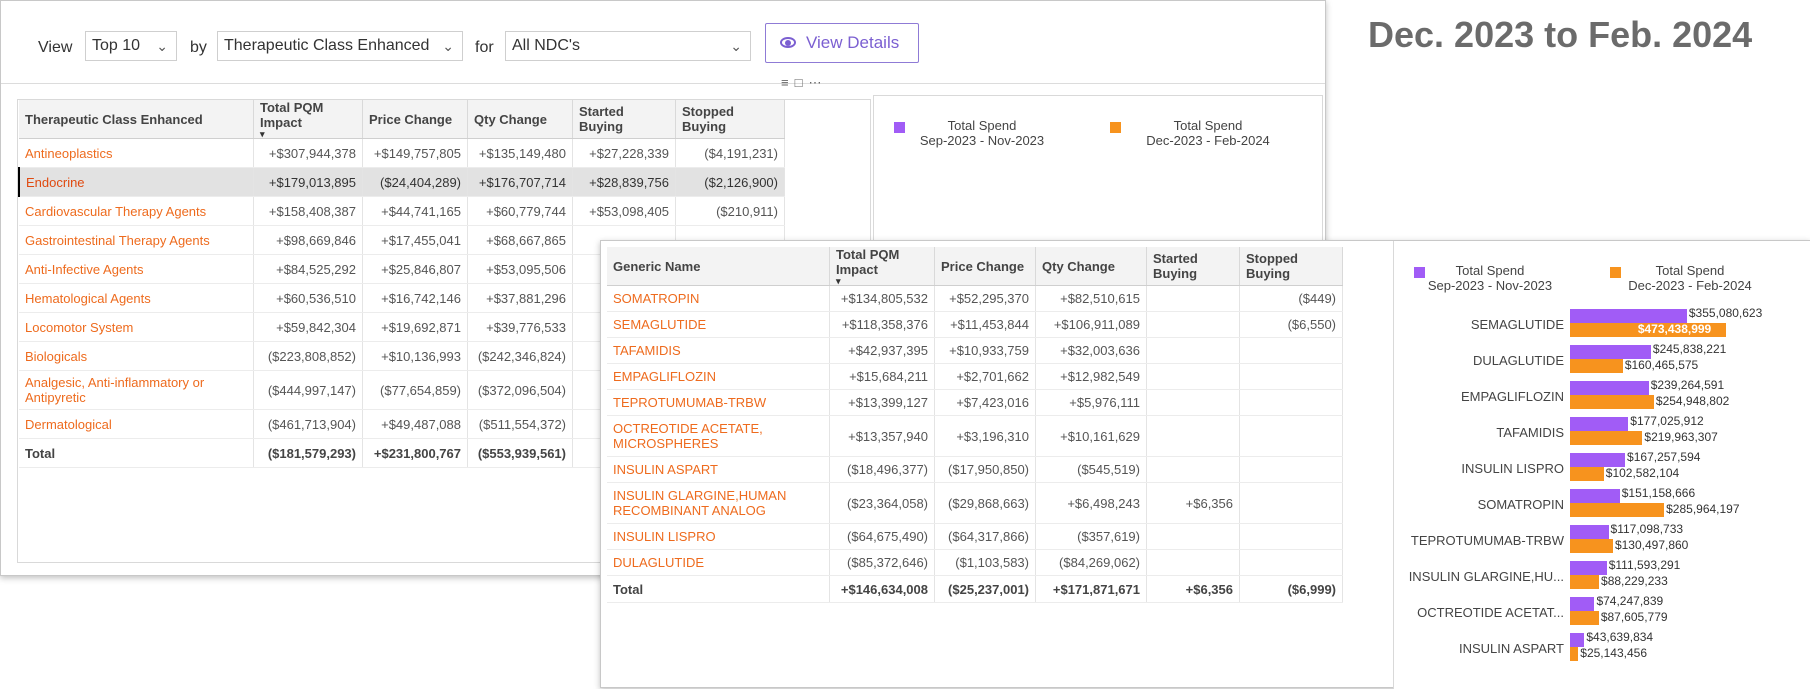  What do you see at coordinates (718, 402) in the screenshot?
I see `row-name-link: TEPROTUMUMAB-TRBW` at bounding box center [718, 402].